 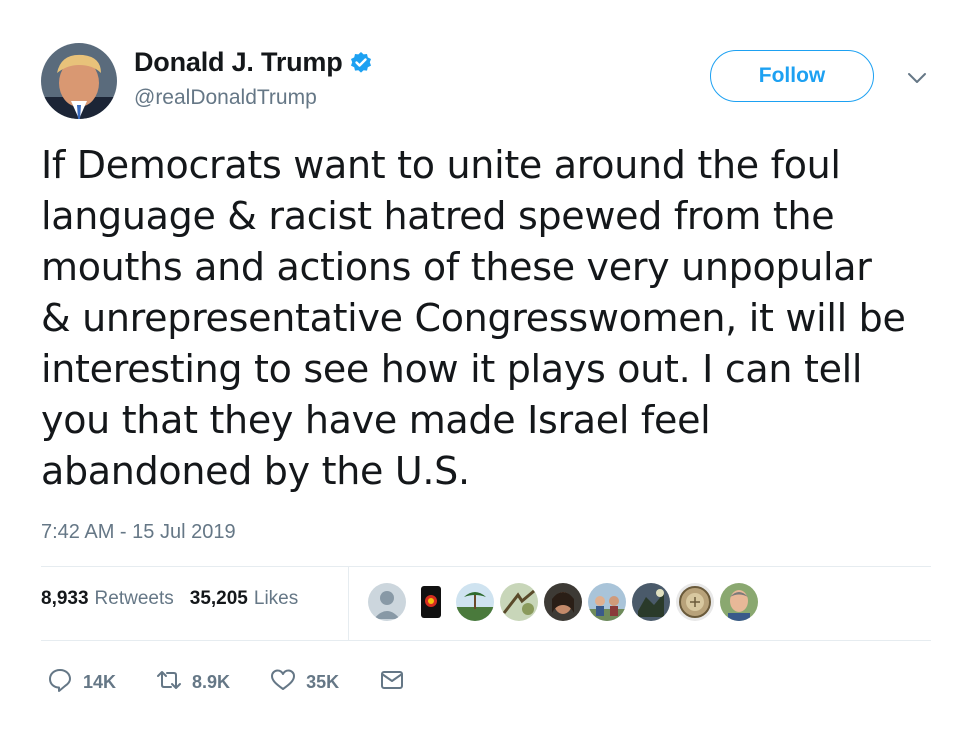 I want to click on direct-message-button, so click(x=392, y=682).